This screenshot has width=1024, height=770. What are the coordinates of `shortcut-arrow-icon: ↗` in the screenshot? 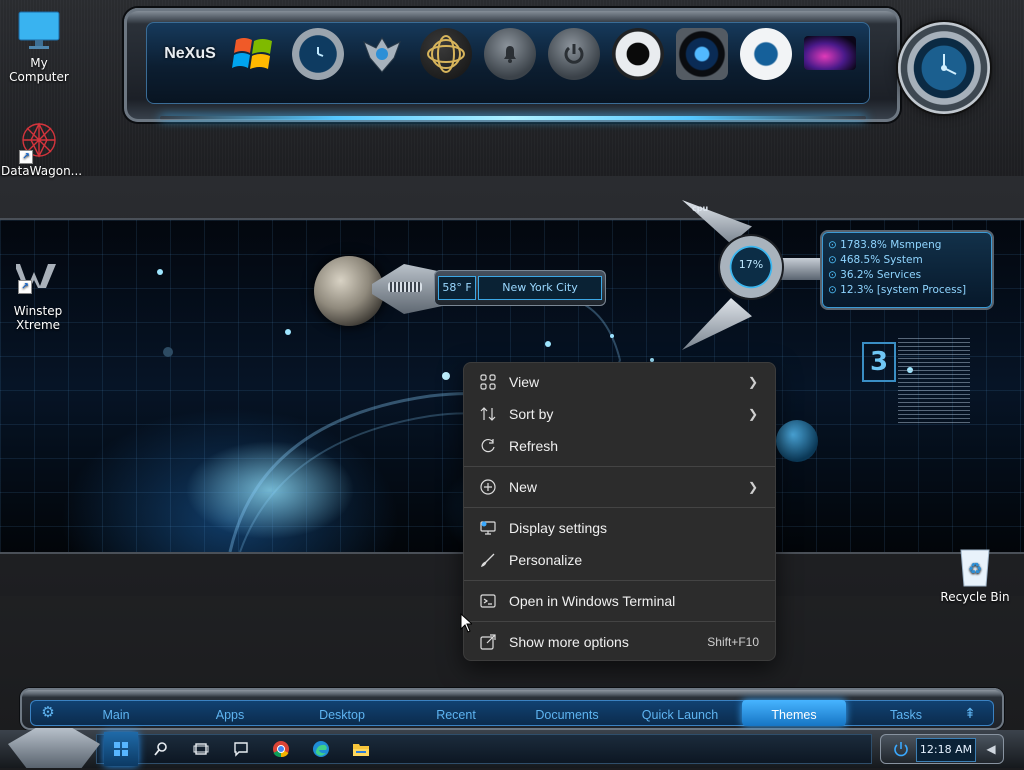 It's located at (26, 157).